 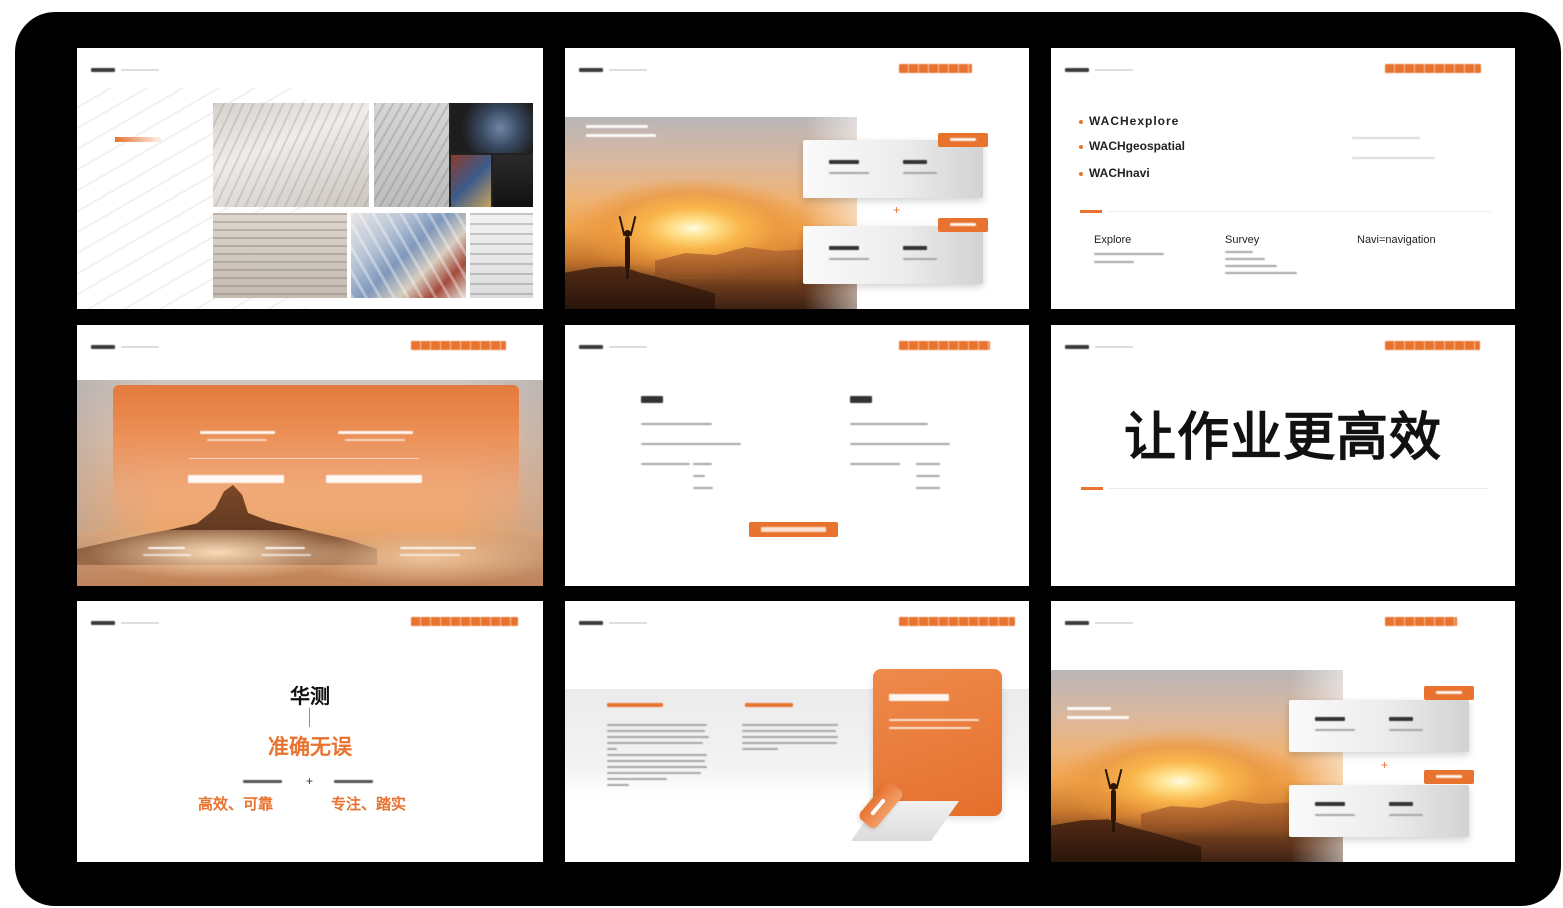 I want to click on column-heading: Explore, so click(x=1113, y=240).